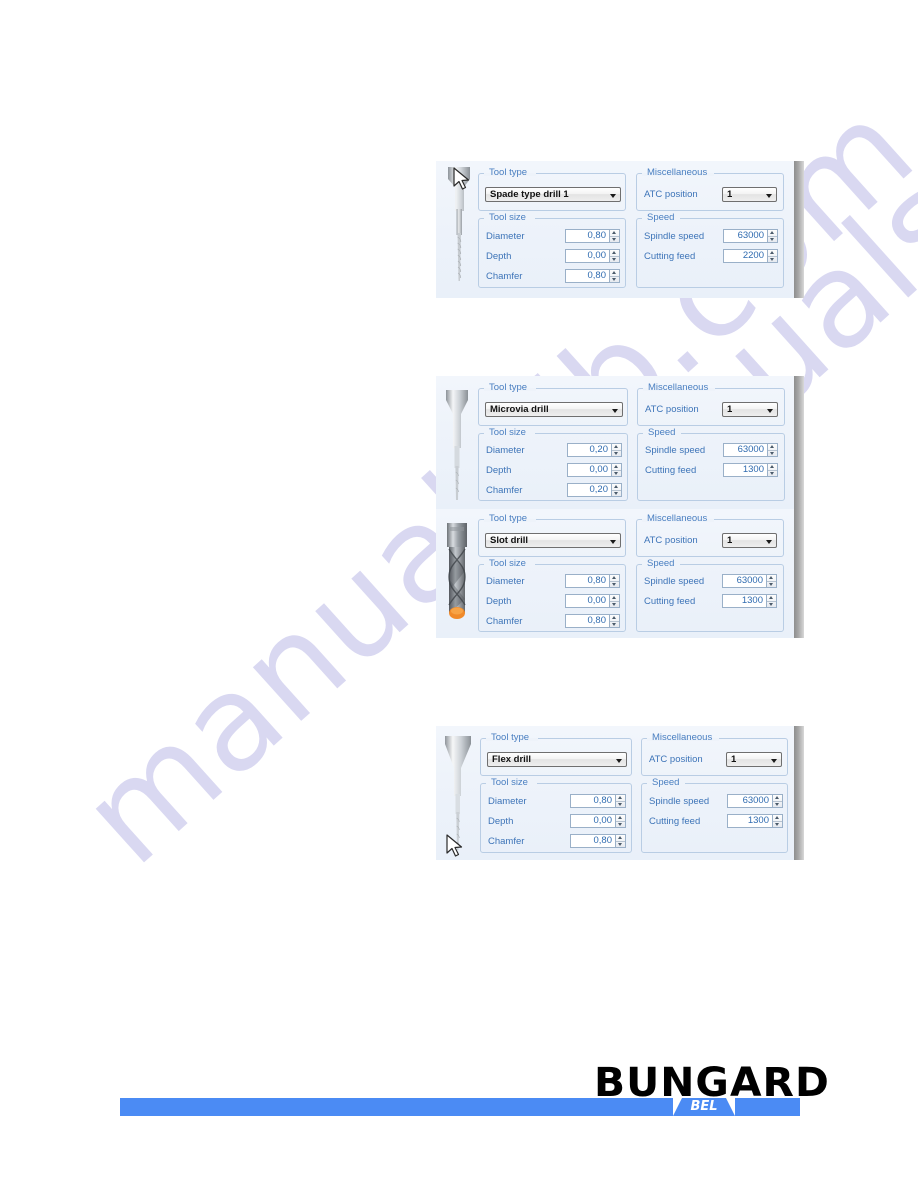 This screenshot has width=918, height=1188. Describe the element at coordinates (512, 759) in the screenshot. I see `tool-type-value: Flex drill` at that location.